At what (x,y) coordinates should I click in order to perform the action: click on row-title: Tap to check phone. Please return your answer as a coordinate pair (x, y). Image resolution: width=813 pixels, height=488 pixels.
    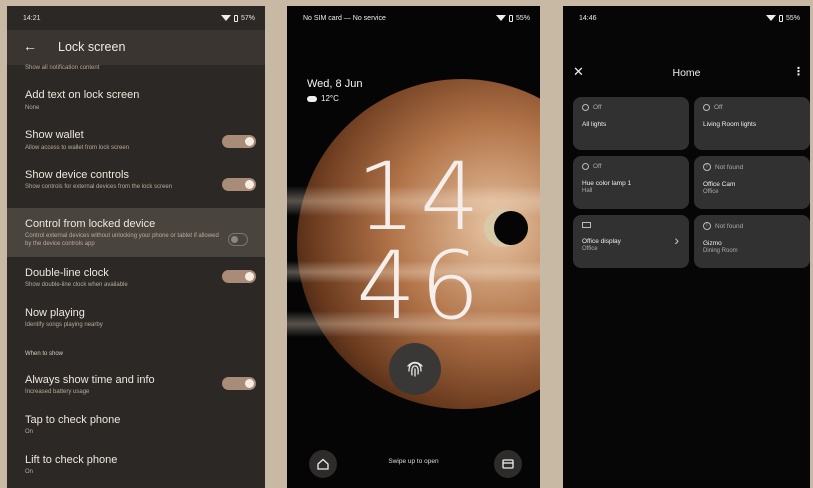
    Looking at the image, I should click on (73, 420).